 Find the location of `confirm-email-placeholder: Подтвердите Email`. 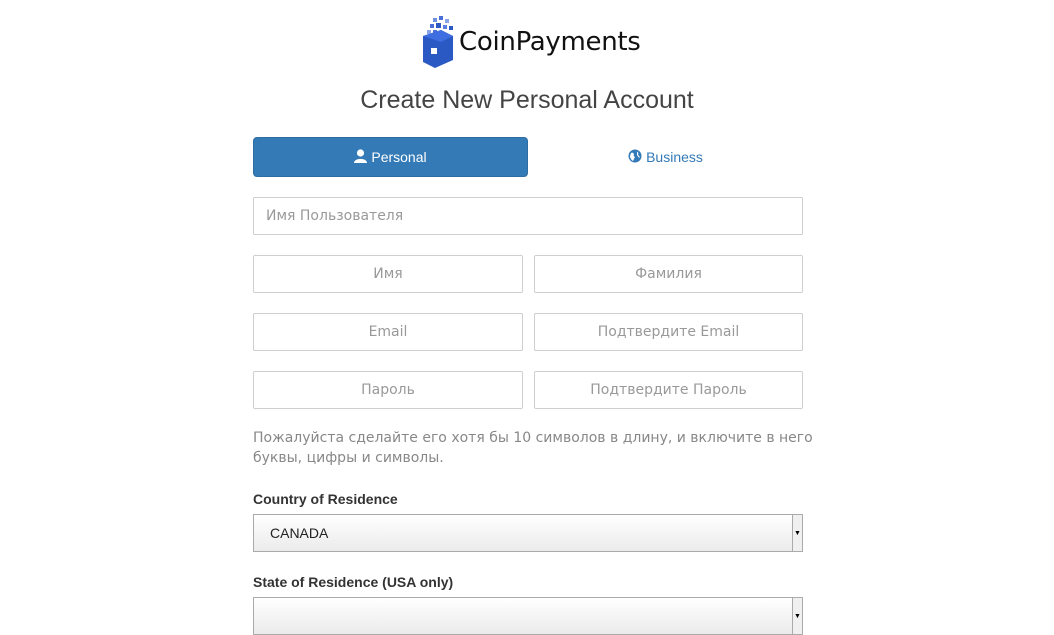

confirm-email-placeholder: Подтвердите Email is located at coordinates (668, 332).